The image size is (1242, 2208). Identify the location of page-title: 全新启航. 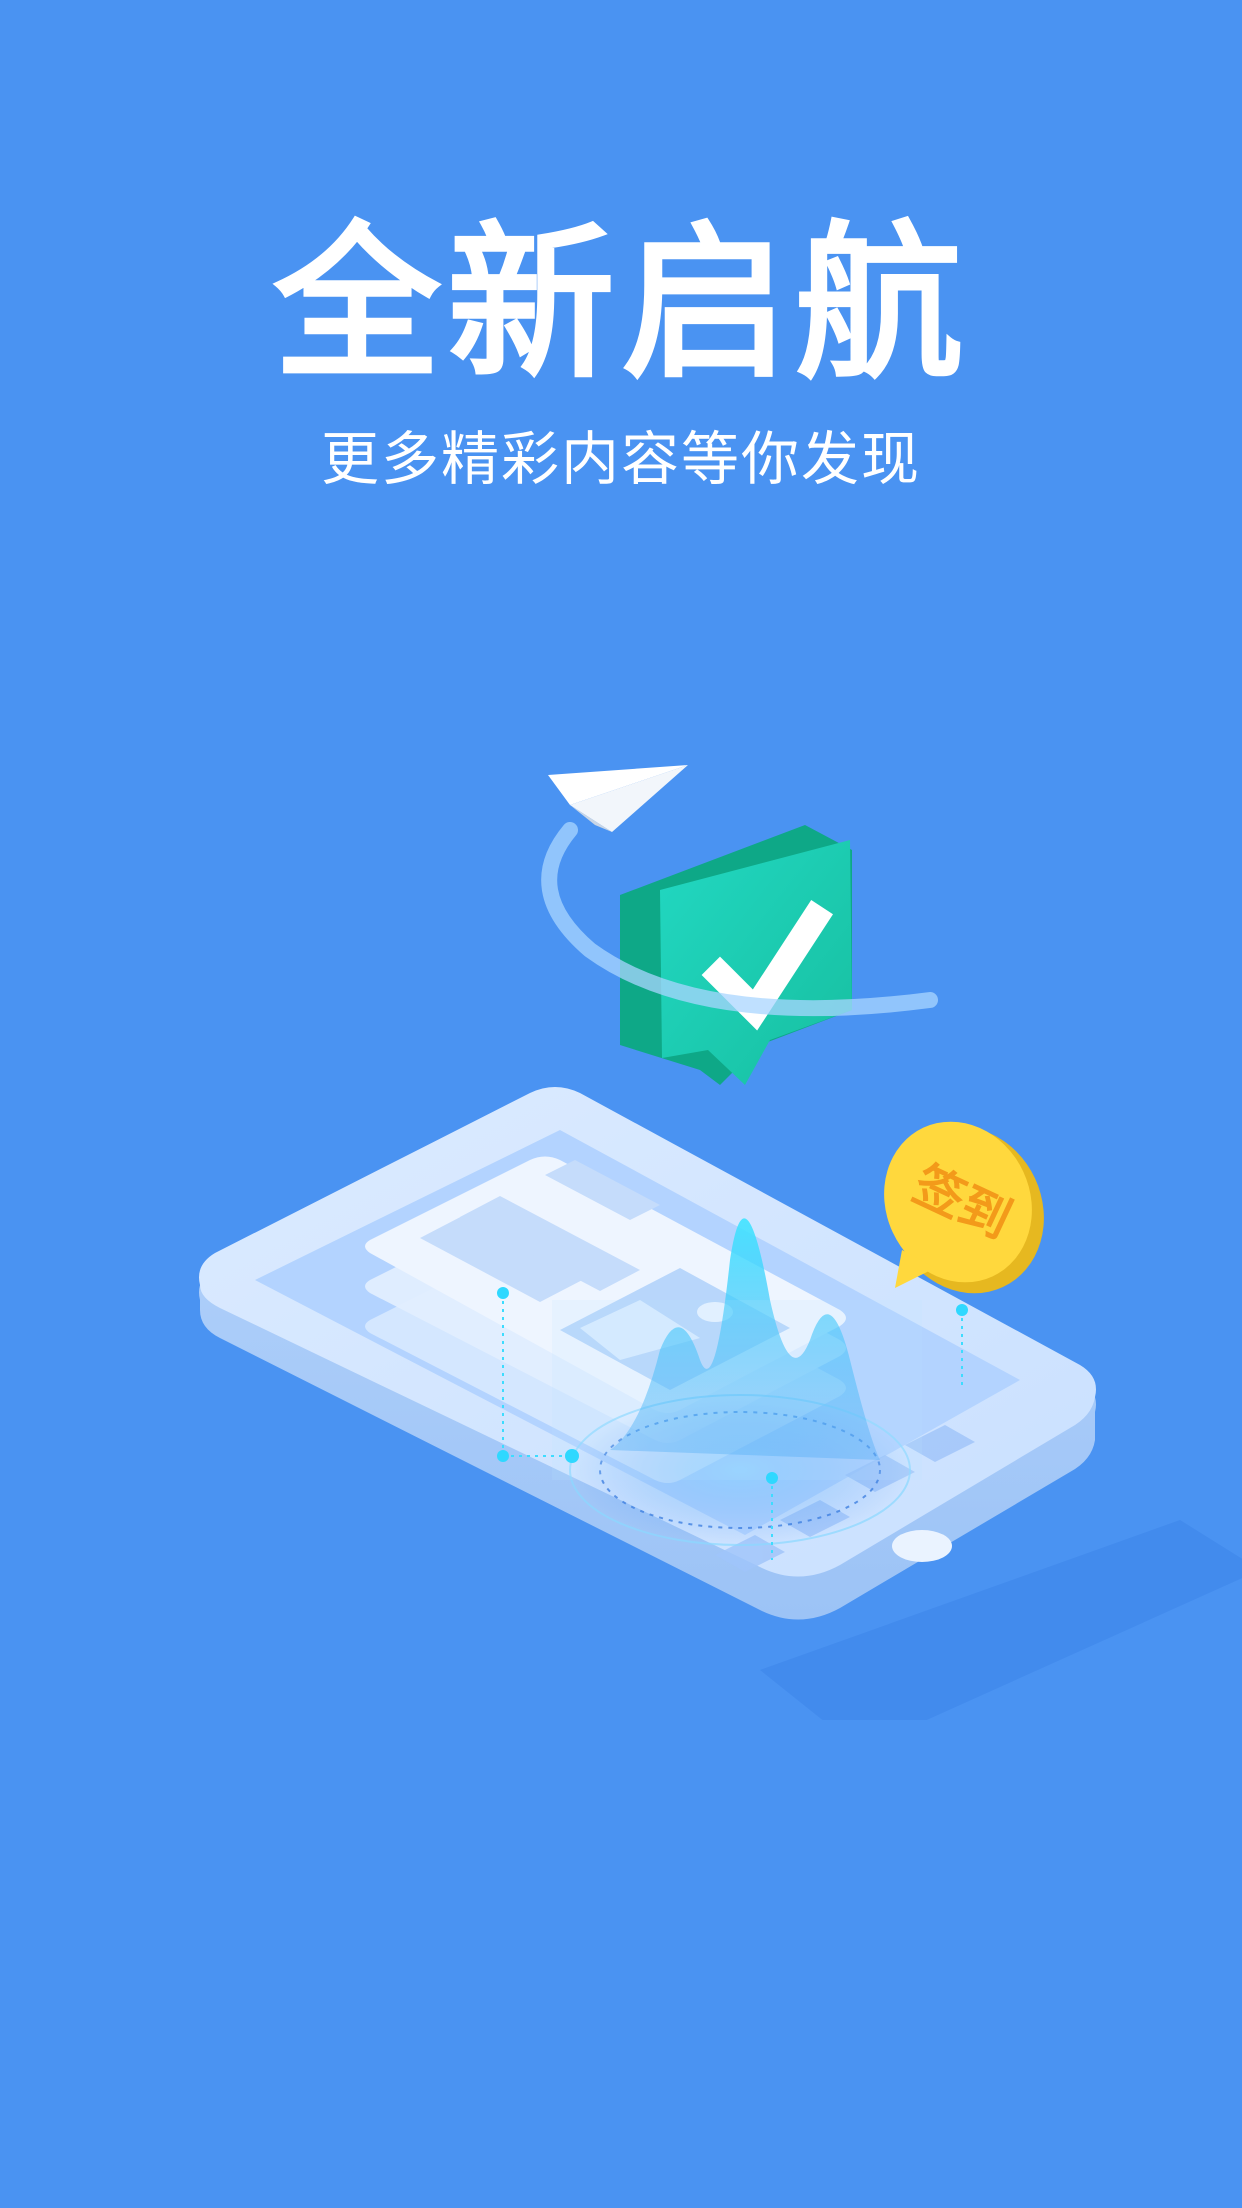
(621, 304).